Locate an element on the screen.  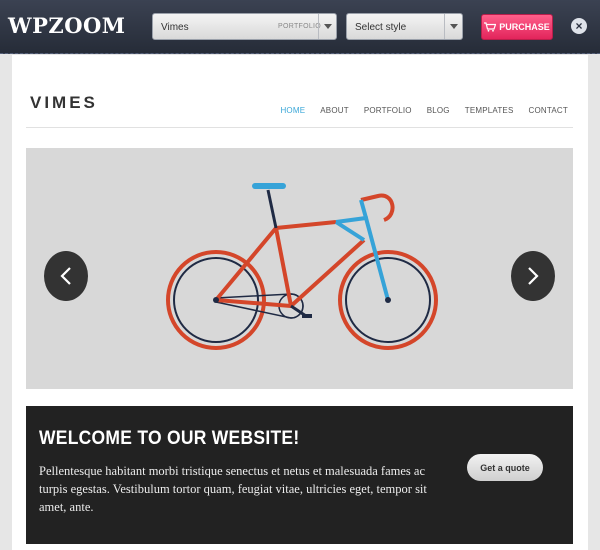
style-select: Select style is located at coordinates (404, 26).